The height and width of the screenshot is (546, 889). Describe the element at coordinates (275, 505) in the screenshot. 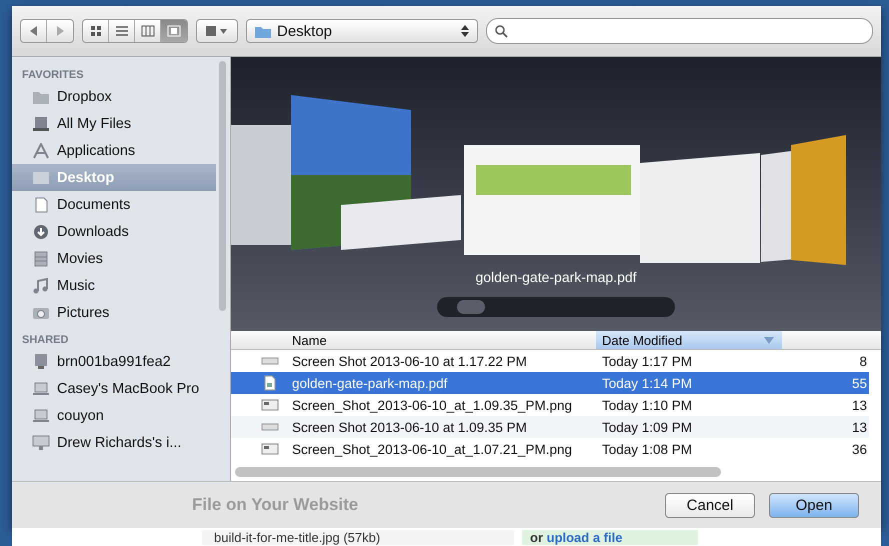

I see `background-heading: File on Your Website` at that location.